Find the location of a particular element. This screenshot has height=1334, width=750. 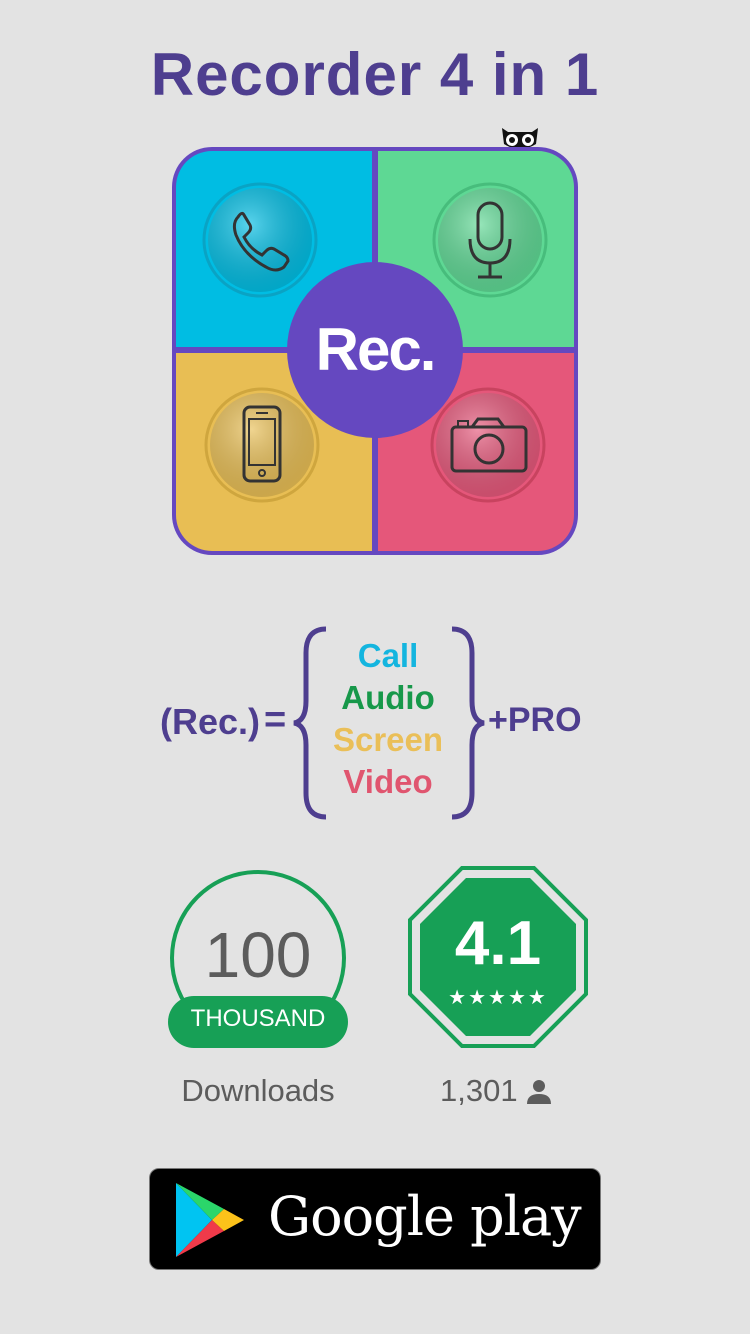

downloads-label: Downloads is located at coordinates (258, 1090).